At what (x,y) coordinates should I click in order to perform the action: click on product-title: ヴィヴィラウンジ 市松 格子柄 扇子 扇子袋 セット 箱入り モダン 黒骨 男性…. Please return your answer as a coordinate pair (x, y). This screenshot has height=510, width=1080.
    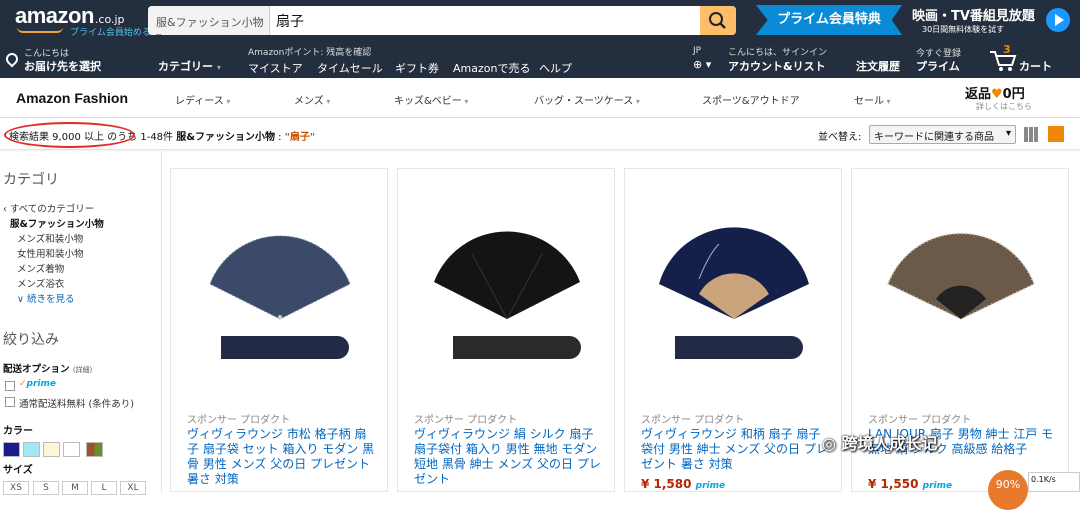
    Looking at the image, I should click on (282, 457).